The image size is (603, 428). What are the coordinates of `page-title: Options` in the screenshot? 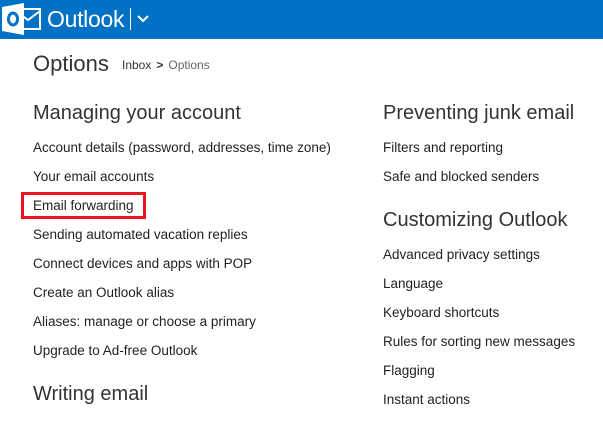 It's located at (71, 63).